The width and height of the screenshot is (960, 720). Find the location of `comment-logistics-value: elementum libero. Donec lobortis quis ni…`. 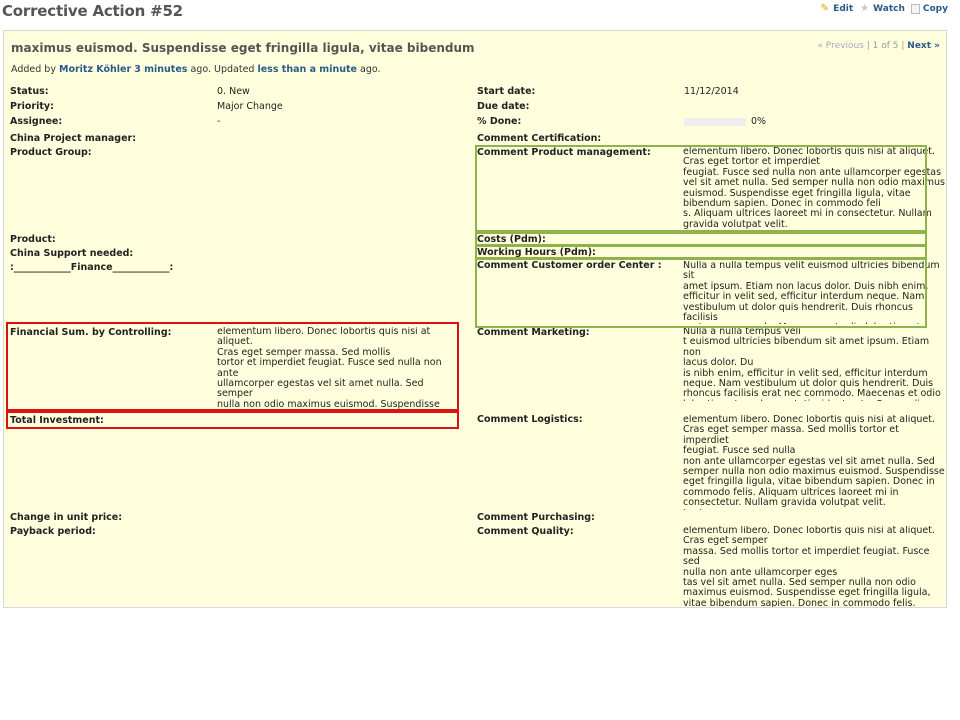

comment-logistics-value: elementum libero. Donec lobortis quis ni… is located at coordinates (814, 462).